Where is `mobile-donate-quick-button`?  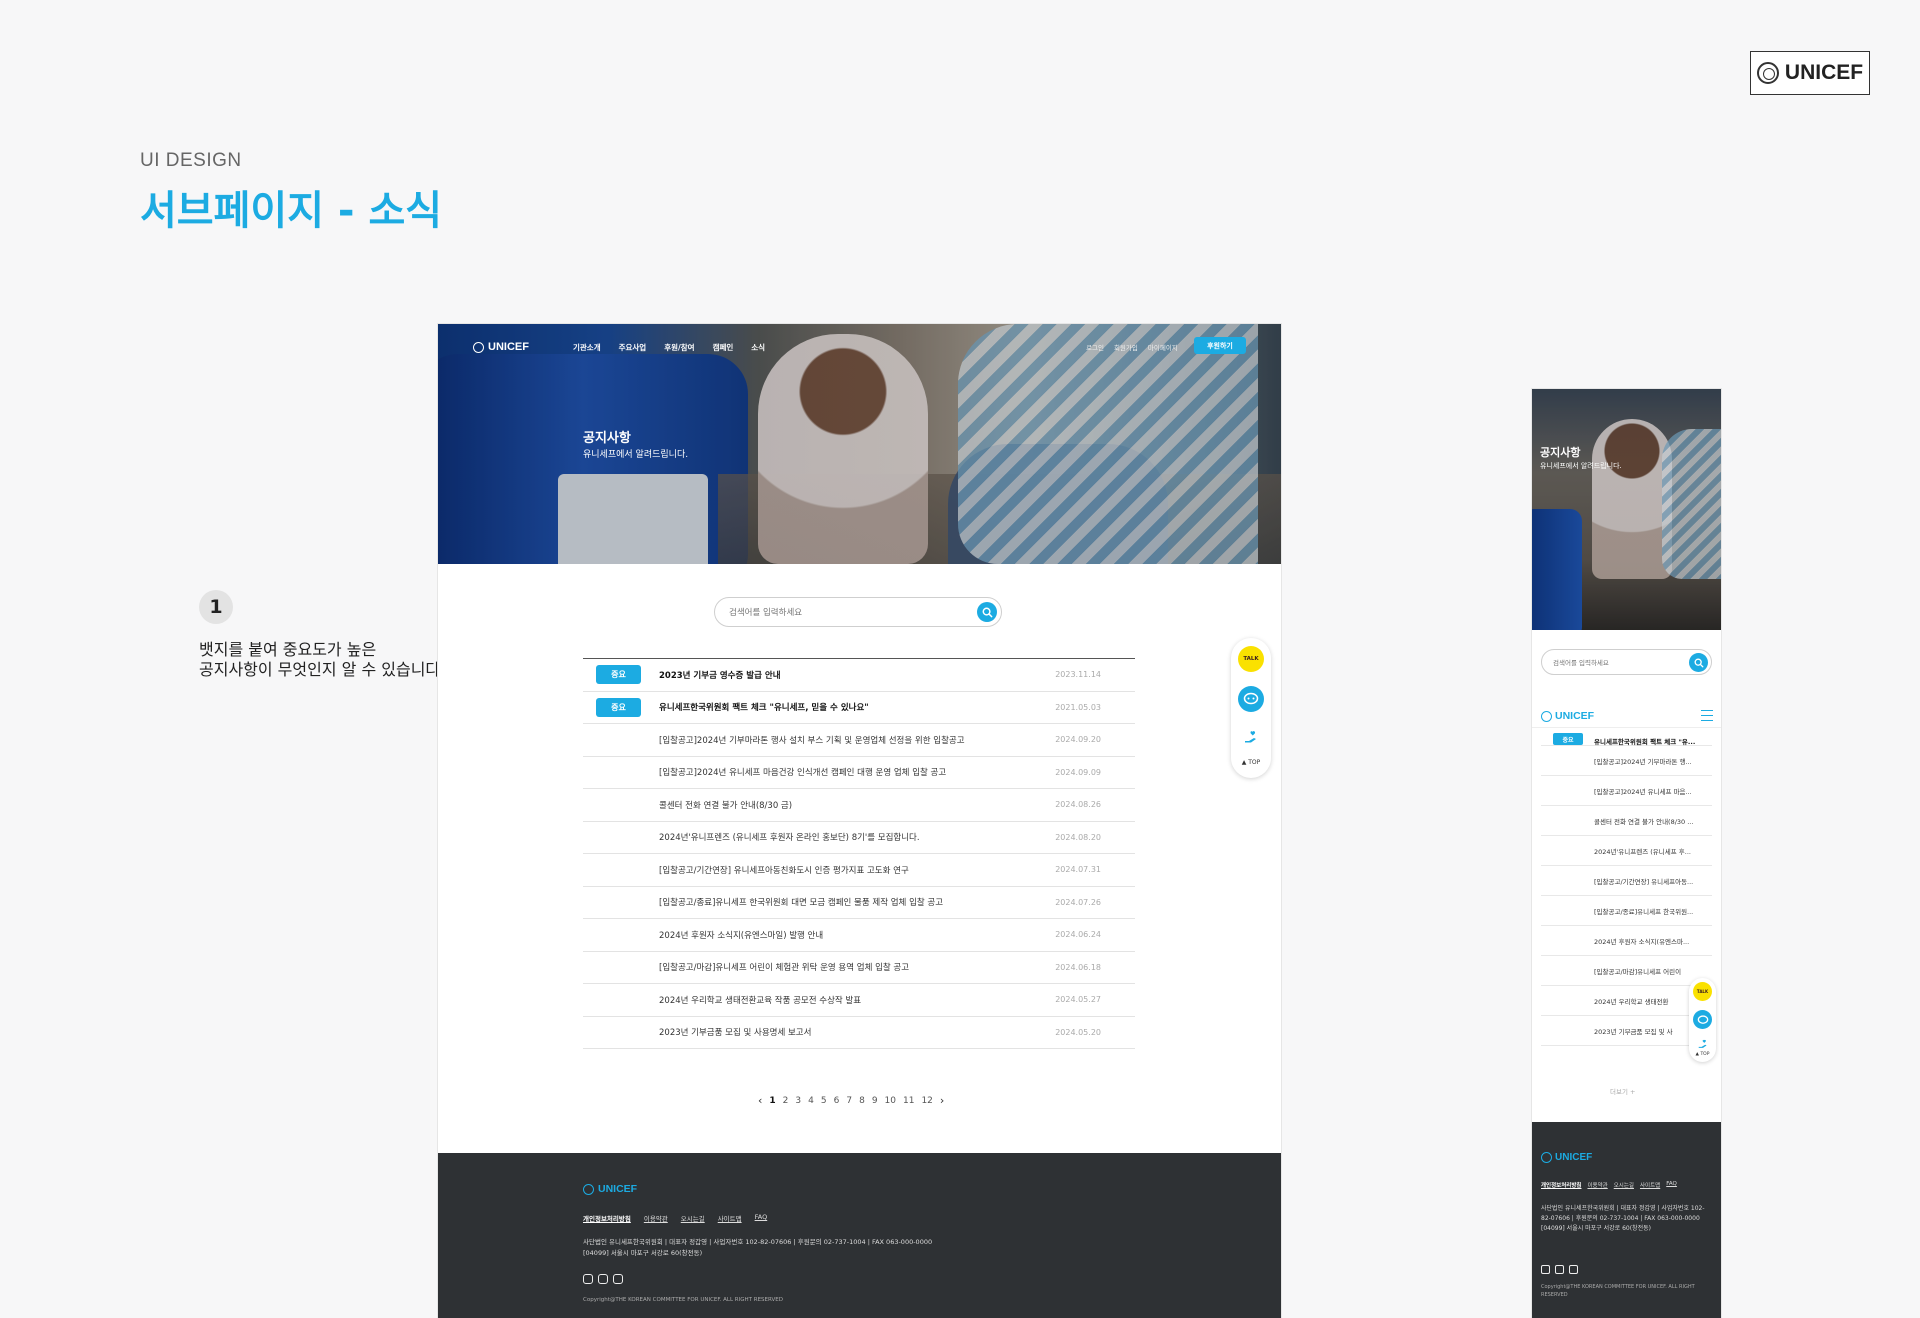 mobile-donate-quick-button is located at coordinates (1702, 1043).